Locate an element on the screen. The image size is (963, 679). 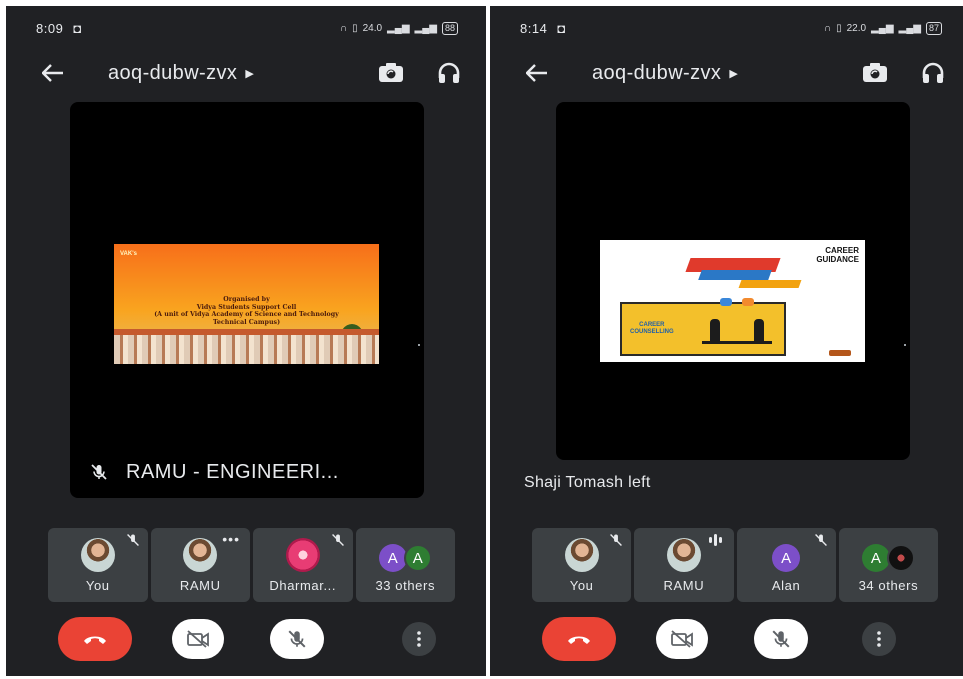
participant-label: You is located at coordinates (581, 585).